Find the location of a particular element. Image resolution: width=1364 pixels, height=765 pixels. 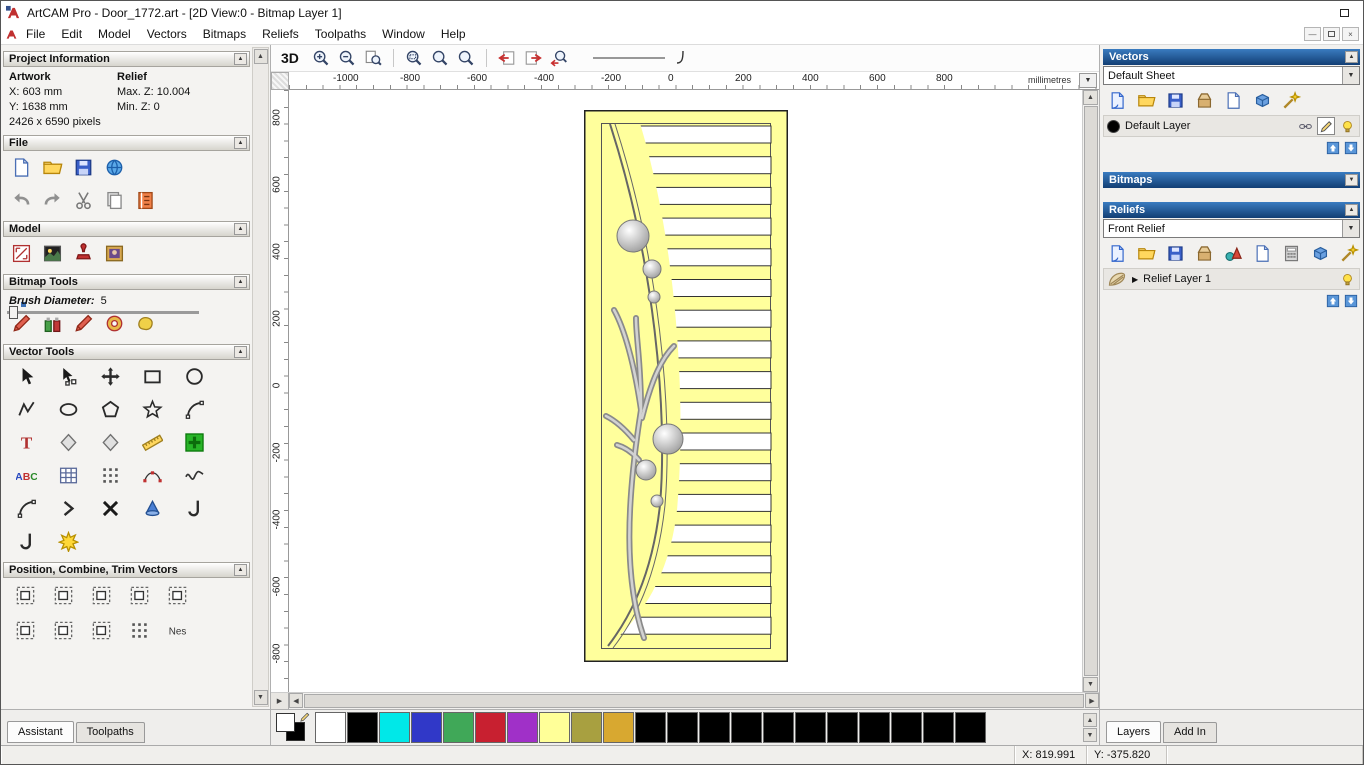

previous-view-icon is located at coordinates (507, 58).